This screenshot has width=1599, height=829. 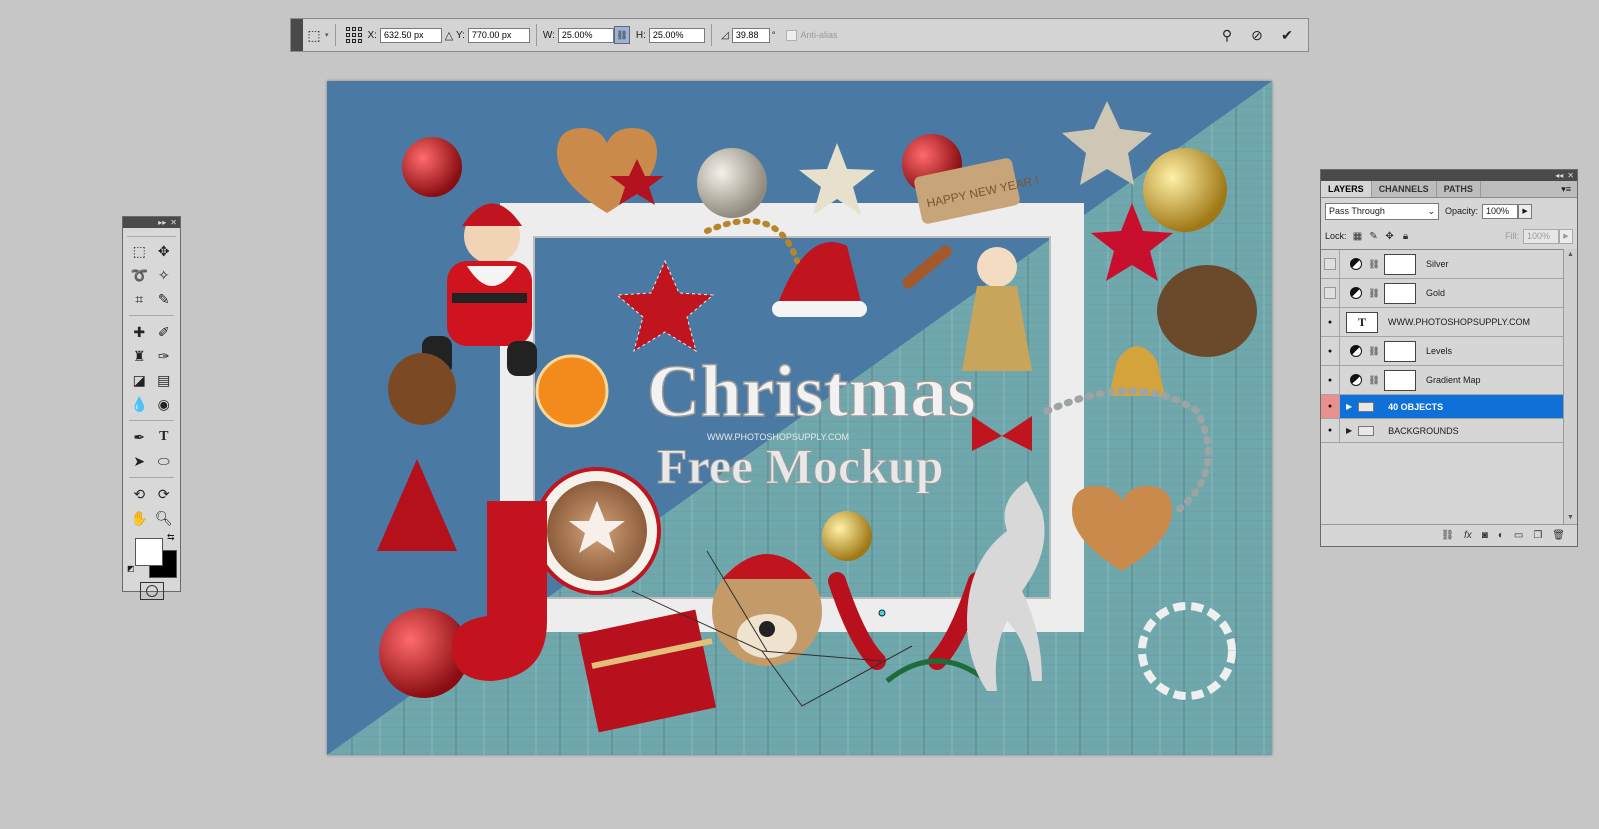 What do you see at coordinates (139, 461) in the screenshot?
I see `path-selection-tool-icon: ➤` at bounding box center [139, 461].